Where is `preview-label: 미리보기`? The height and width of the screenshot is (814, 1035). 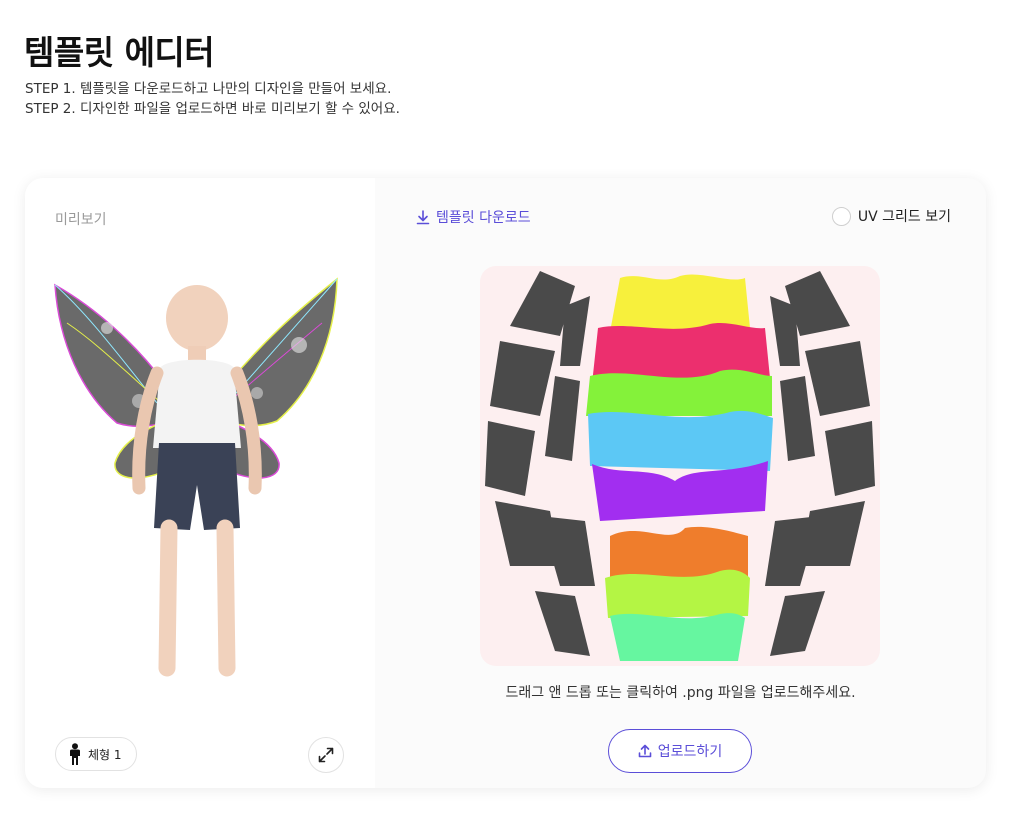 preview-label: 미리보기 is located at coordinates (81, 220).